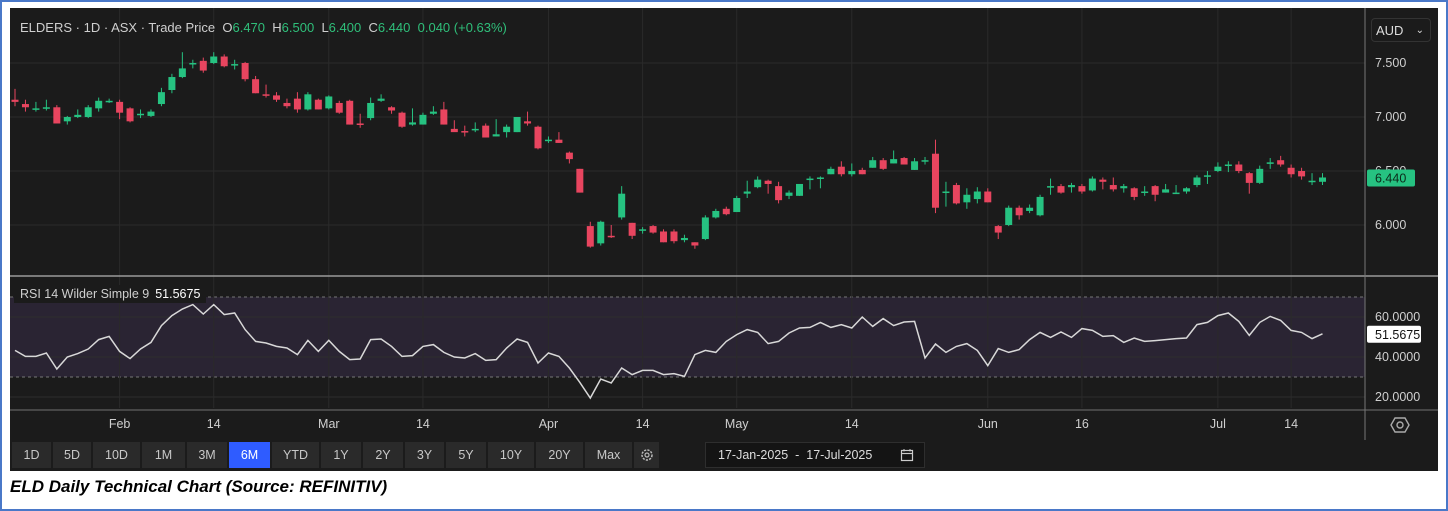 The image size is (1448, 511). What do you see at coordinates (249, 27) in the screenshot?
I see `open-value: 6.470` at bounding box center [249, 27].